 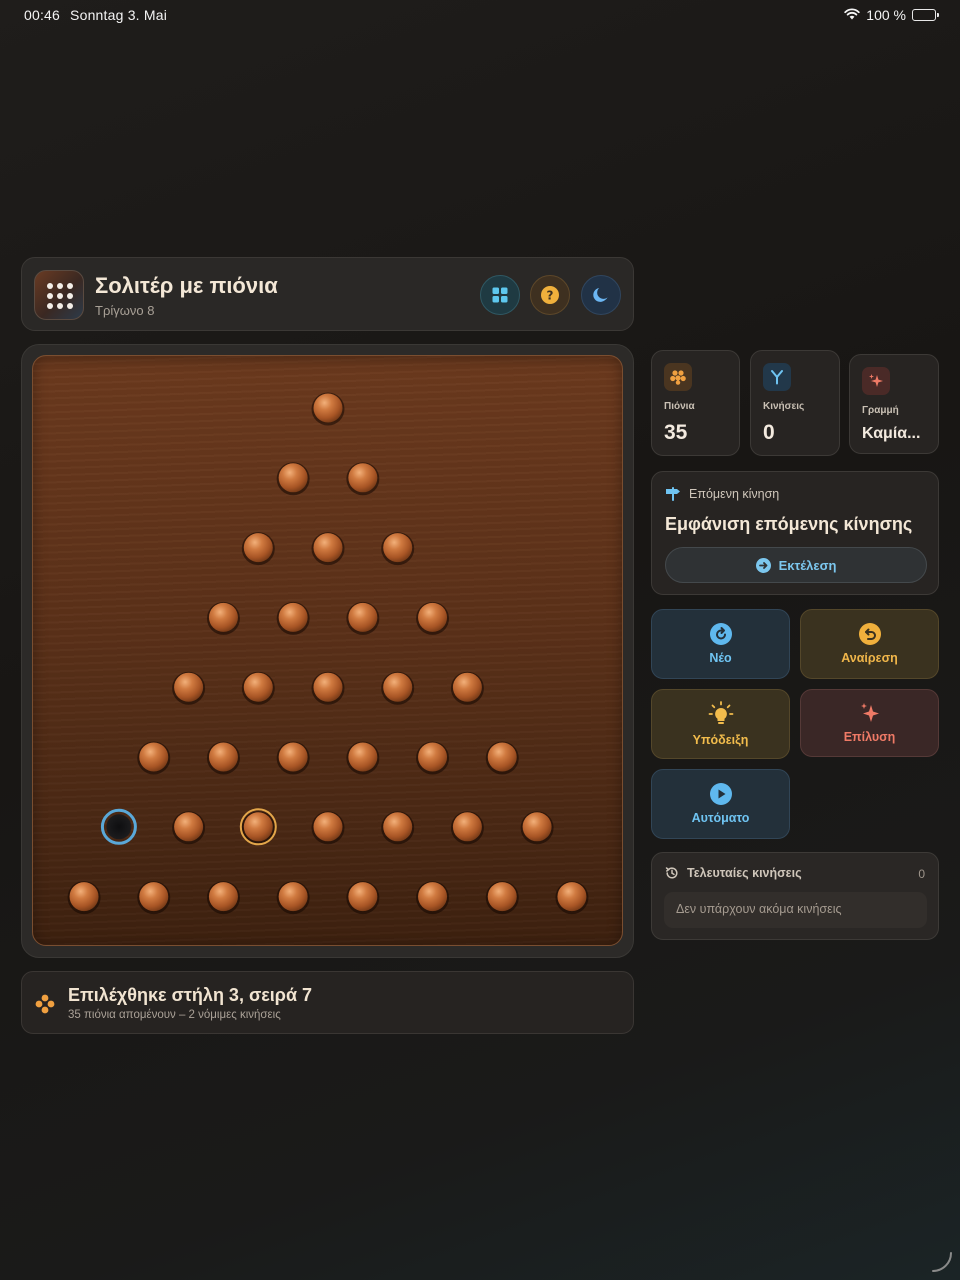 What do you see at coordinates (734, 494) in the screenshot?
I see `next-move-heading: Επόμενη κίνηση` at bounding box center [734, 494].